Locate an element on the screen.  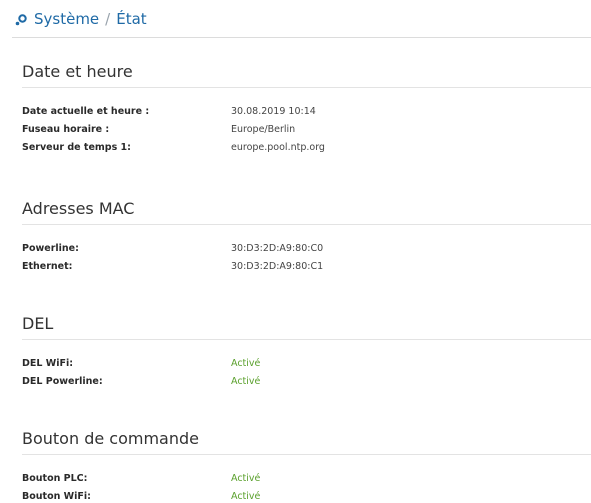
breadcrumb-item-etat: État is located at coordinates (131, 18).